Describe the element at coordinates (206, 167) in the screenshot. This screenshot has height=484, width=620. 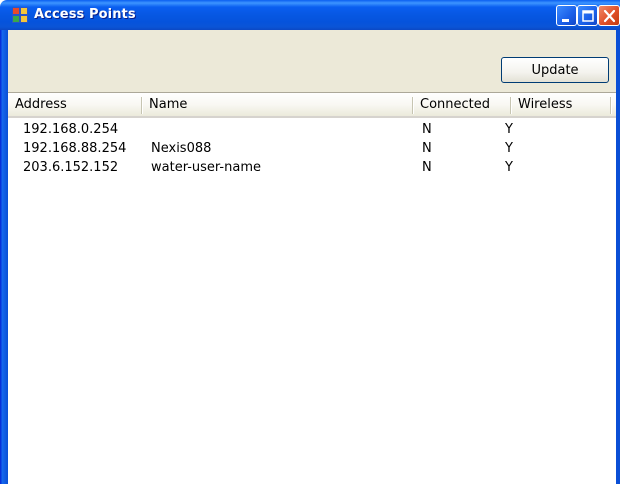
I see `cell-name: water-user-name` at that location.